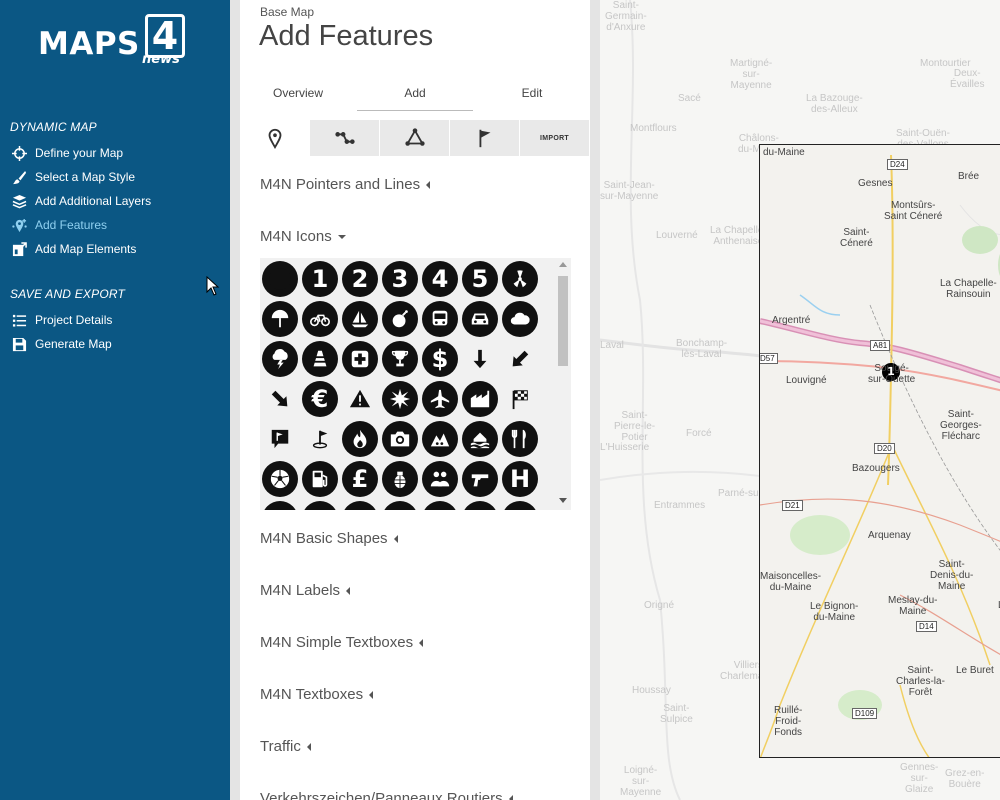 This screenshot has height=800, width=1000. Describe the element at coordinates (520, 359) in the screenshot. I see `arrow-down-left-icon` at that location.